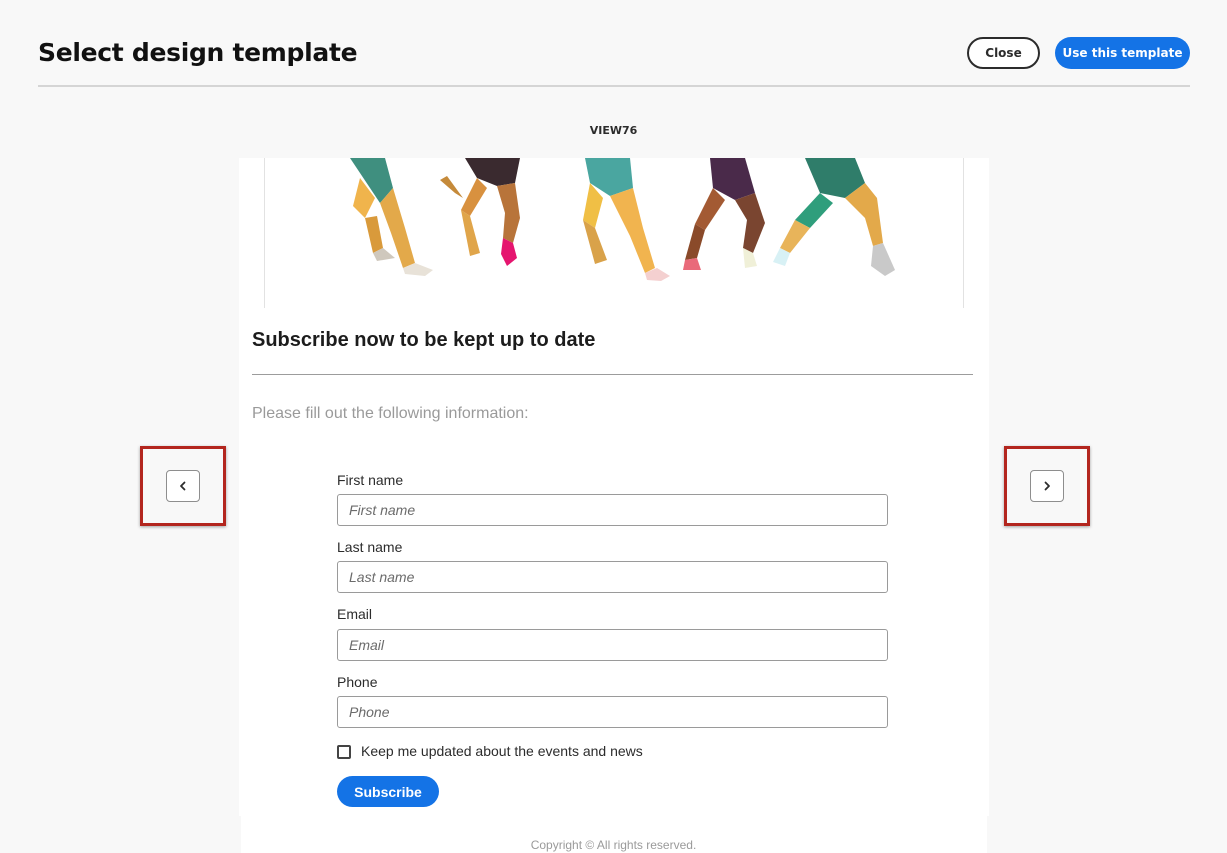  What do you see at coordinates (612, 577) in the screenshot?
I see `last-name-input` at bounding box center [612, 577].